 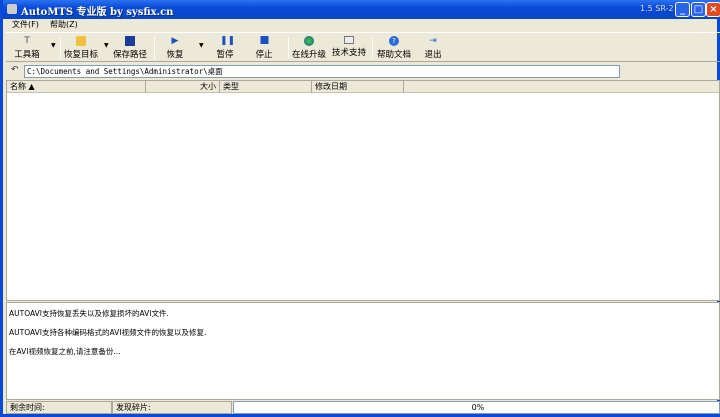 What do you see at coordinates (27, 48) in the screenshot?
I see `toolbox-button: T 工具箱` at bounding box center [27, 48].